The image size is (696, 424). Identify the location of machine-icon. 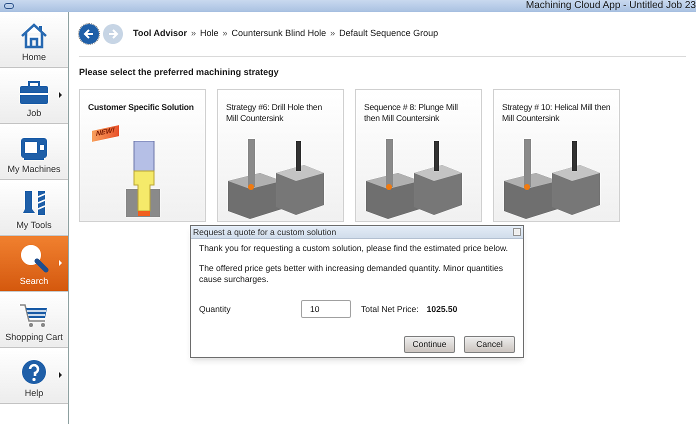
(34, 148).